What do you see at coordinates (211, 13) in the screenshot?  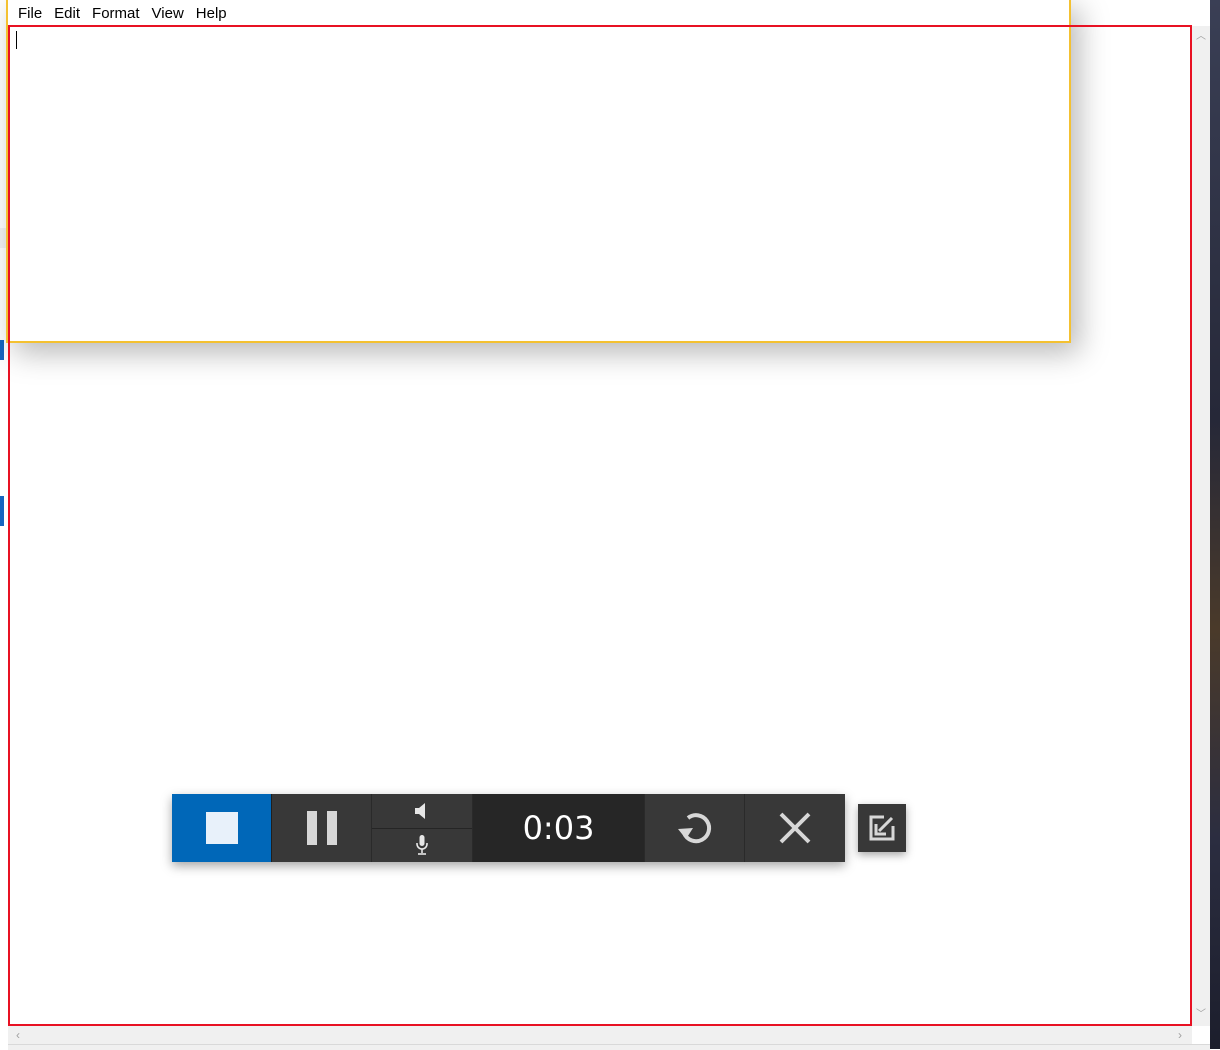 I see `menu-help: Help` at bounding box center [211, 13].